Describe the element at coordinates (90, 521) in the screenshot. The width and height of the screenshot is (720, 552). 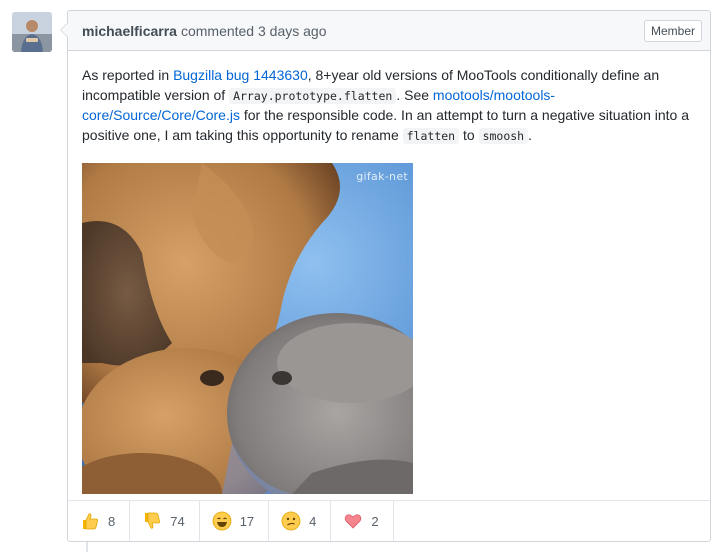
I see `thumbs-up-icon` at that location.